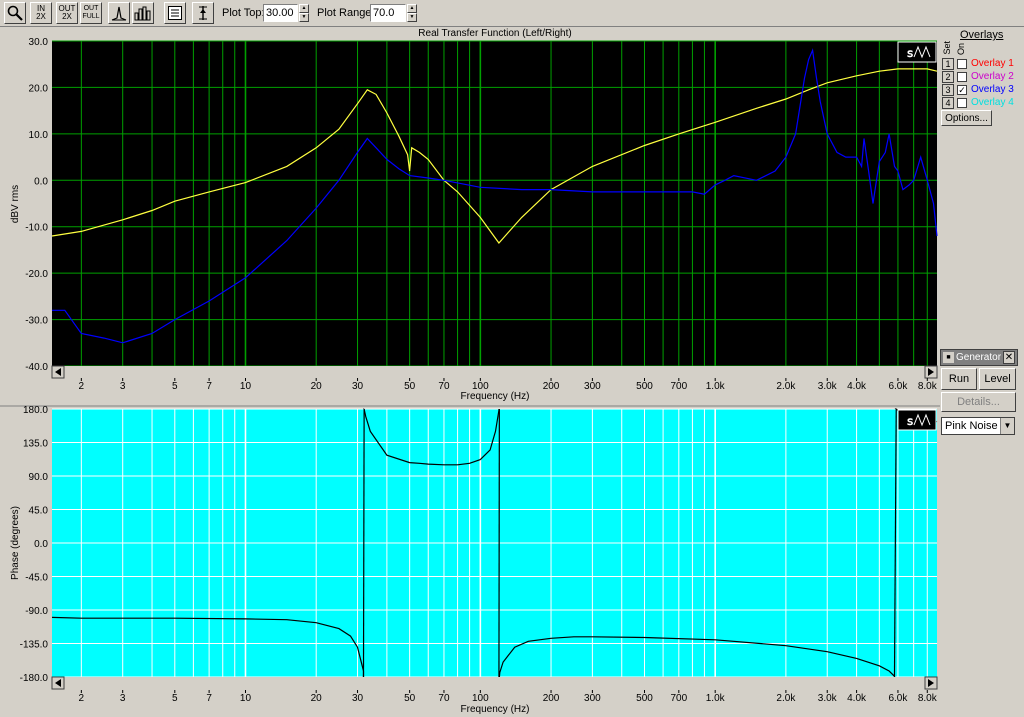  I want to click on x-tick-label: 70, so click(444, 386).